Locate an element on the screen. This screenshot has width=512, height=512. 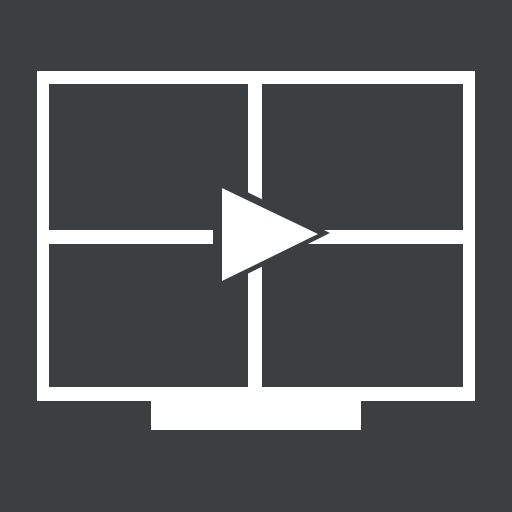
screen-pane-bottom-right is located at coordinates (362, 315).